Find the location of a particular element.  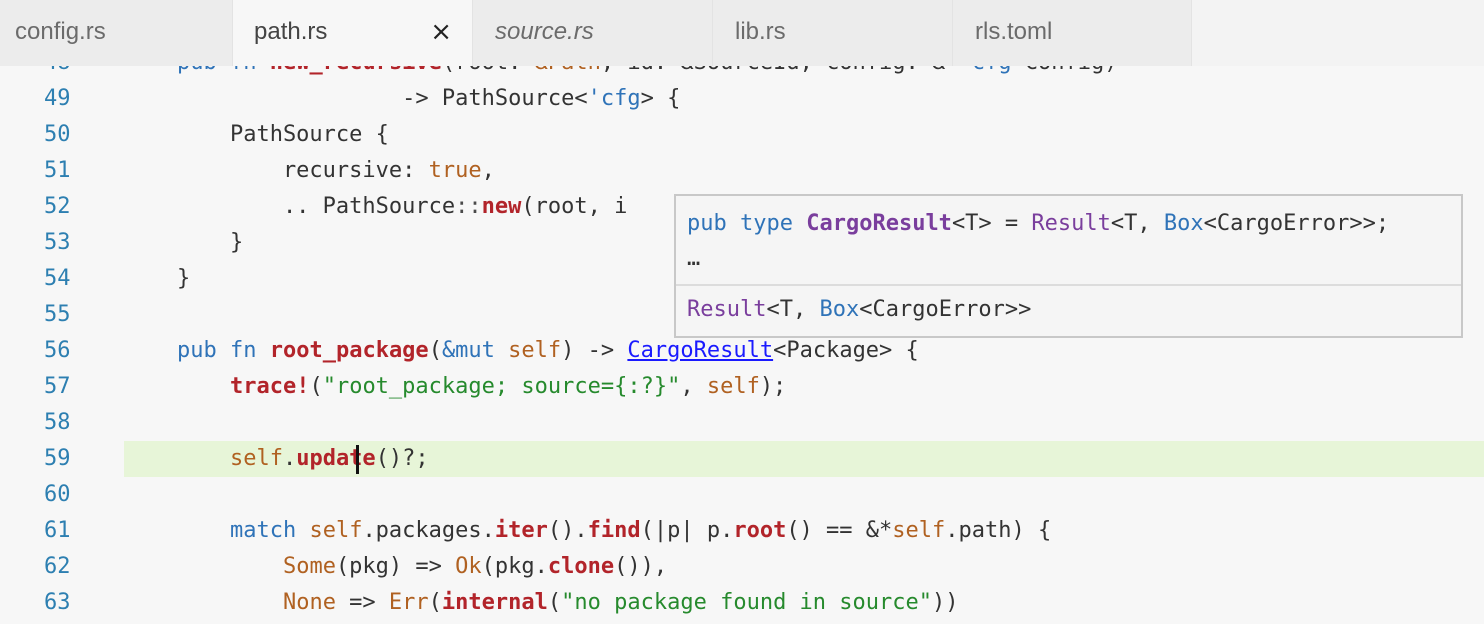

code-line-58: 58 is located at coordinates (742, 423).